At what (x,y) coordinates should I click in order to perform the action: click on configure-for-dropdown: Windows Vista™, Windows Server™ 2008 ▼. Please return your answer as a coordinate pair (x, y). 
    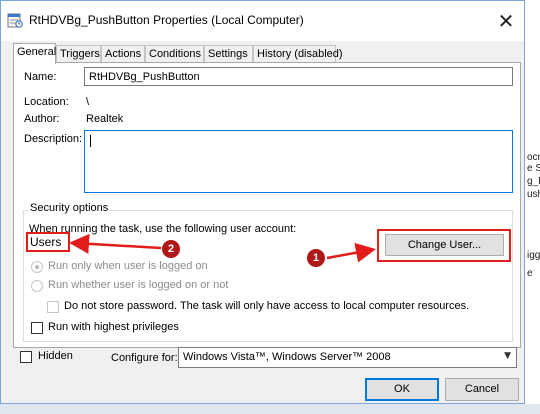
    Looking at the image, I should click on (347, 357).